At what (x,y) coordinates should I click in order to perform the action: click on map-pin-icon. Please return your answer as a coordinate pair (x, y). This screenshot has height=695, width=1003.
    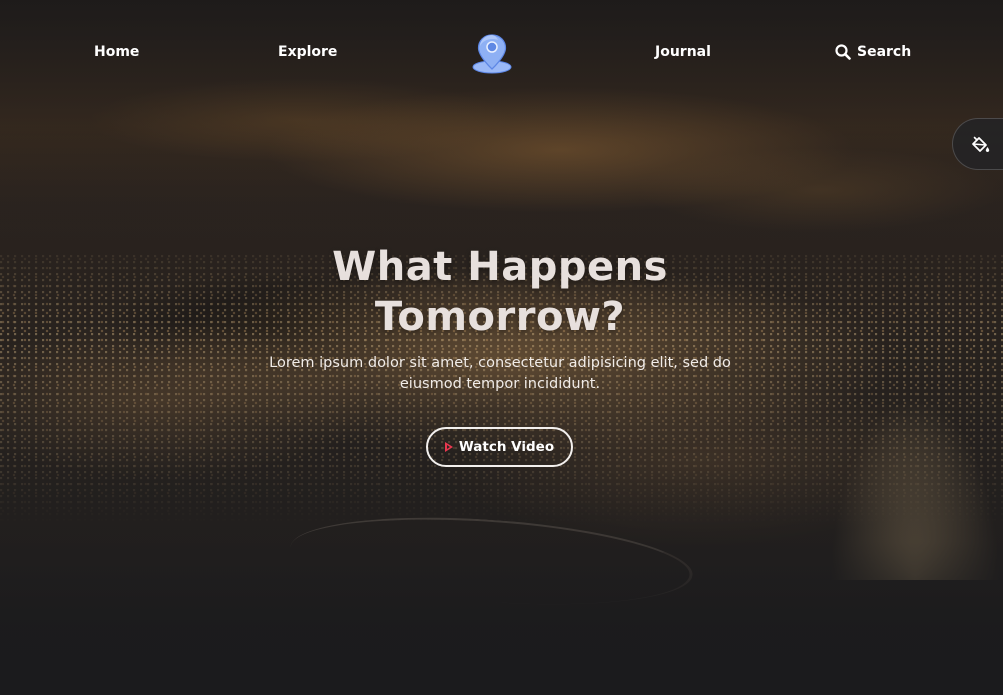
    Looking at the image, I should click on (492, 54).